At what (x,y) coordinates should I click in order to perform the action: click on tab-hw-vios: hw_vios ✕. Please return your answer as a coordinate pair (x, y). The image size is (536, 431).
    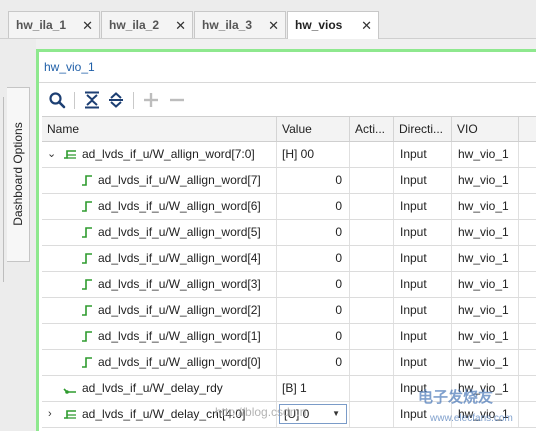
    Looking at the image, I should click on (333, 25).